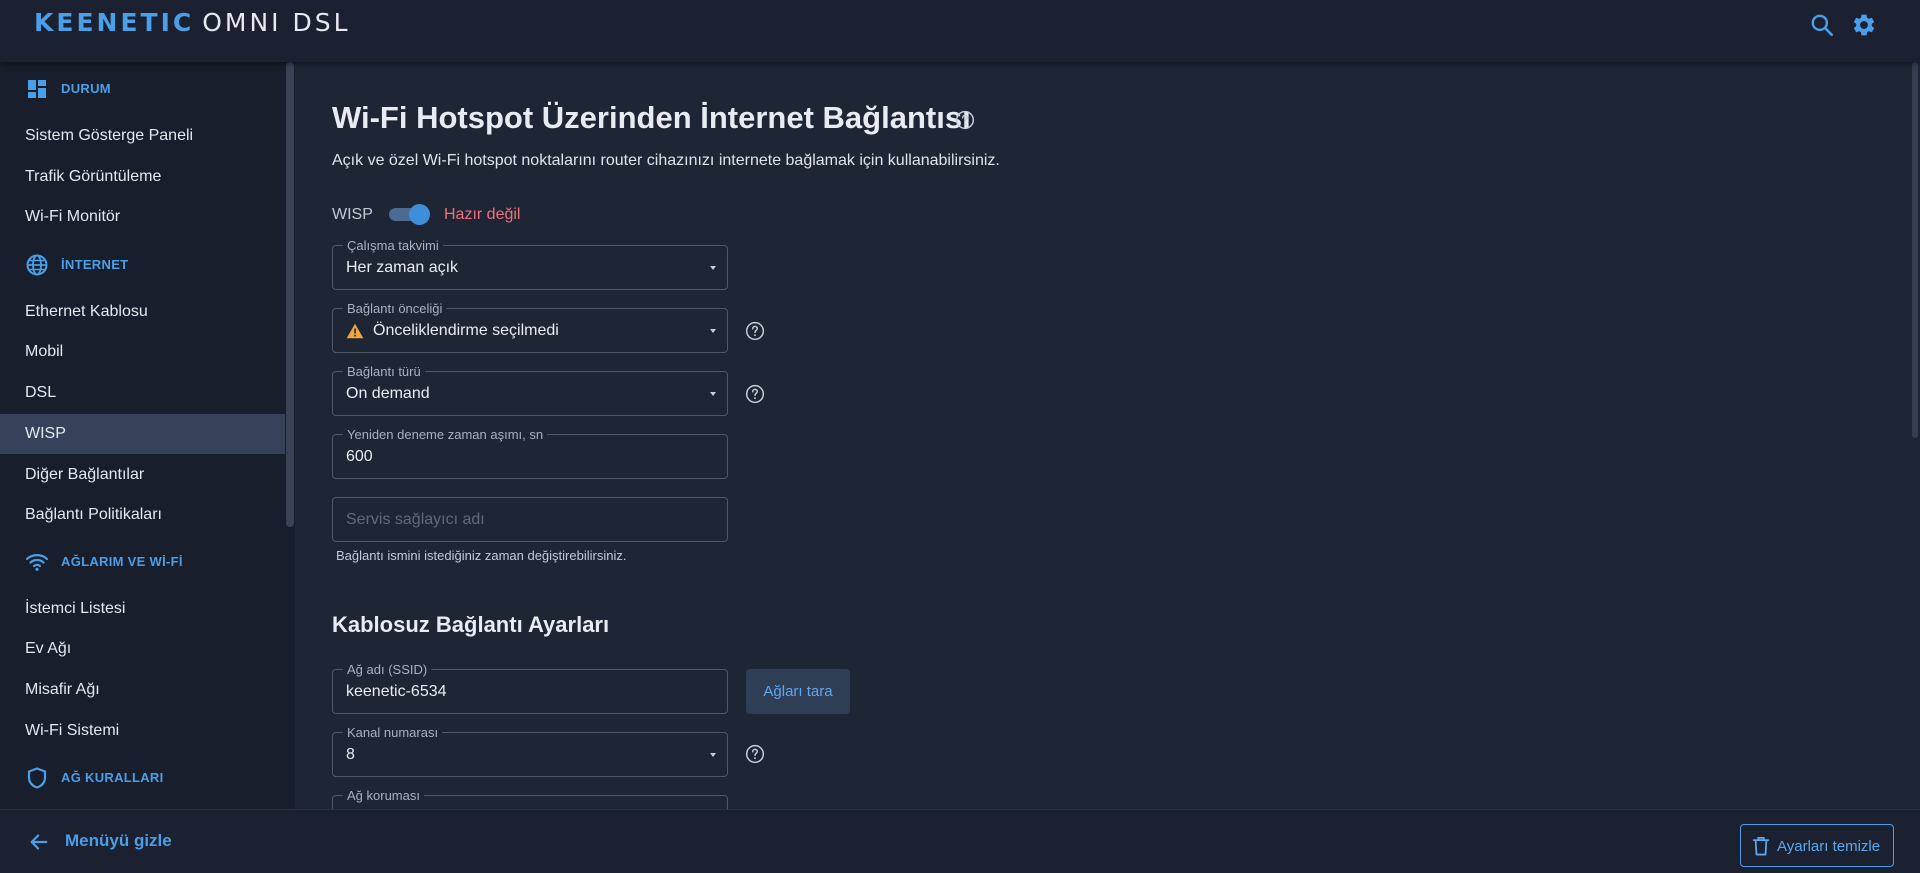  Describe the element at coordinates (37, 562) in the screenshot. I see `wifi-icon` at that location.